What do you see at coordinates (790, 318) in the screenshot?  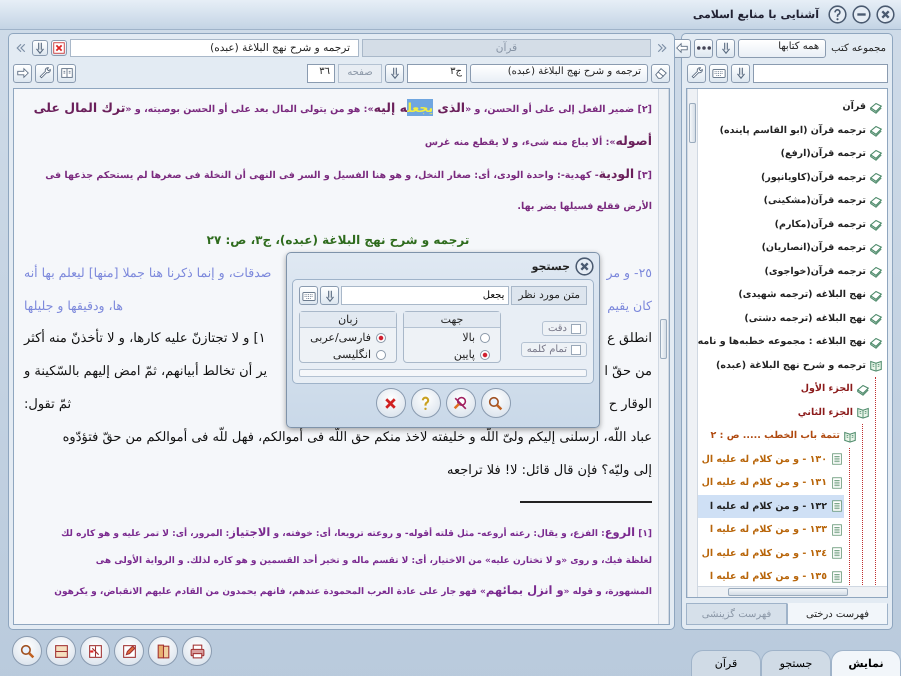 I see `tree-item: نهج البلاغه (ترجمه دشتی)` at bounding box center [790, 318].